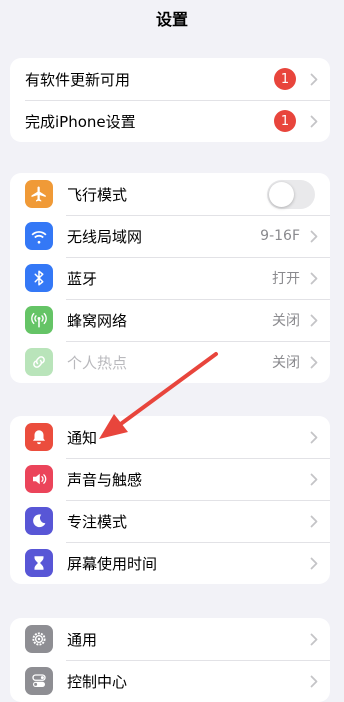 This screenshot has width=344, height=702. What do you see at coordinates (170, 121) in the screenshot?
I see `finish-iphone-setup-row: 完成iPhone设置 1` at bounding box center [170, 121].